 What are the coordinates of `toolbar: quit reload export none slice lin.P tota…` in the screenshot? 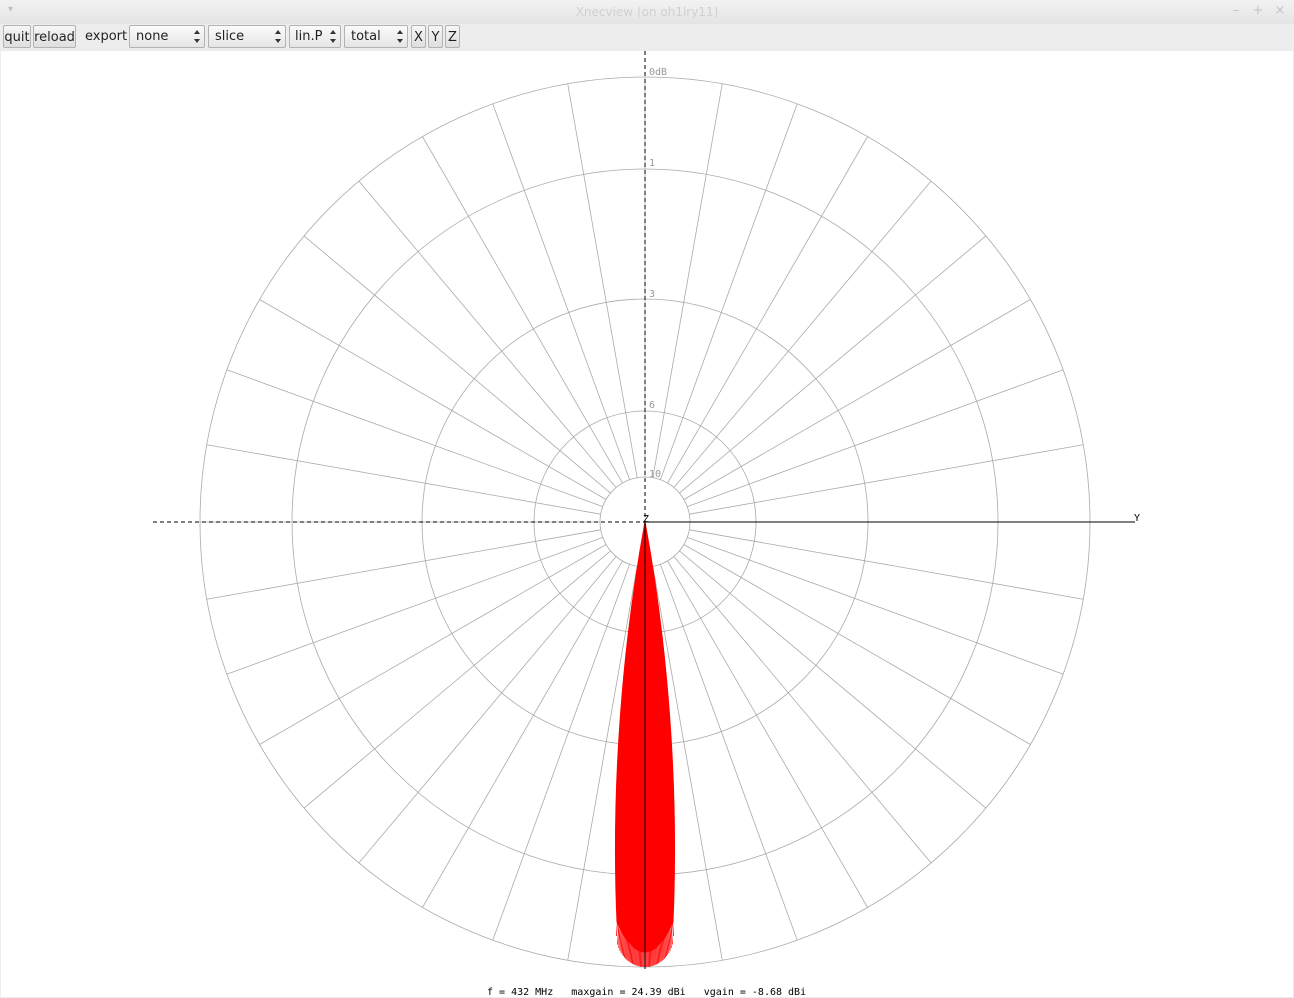 It's located at (647, 37).